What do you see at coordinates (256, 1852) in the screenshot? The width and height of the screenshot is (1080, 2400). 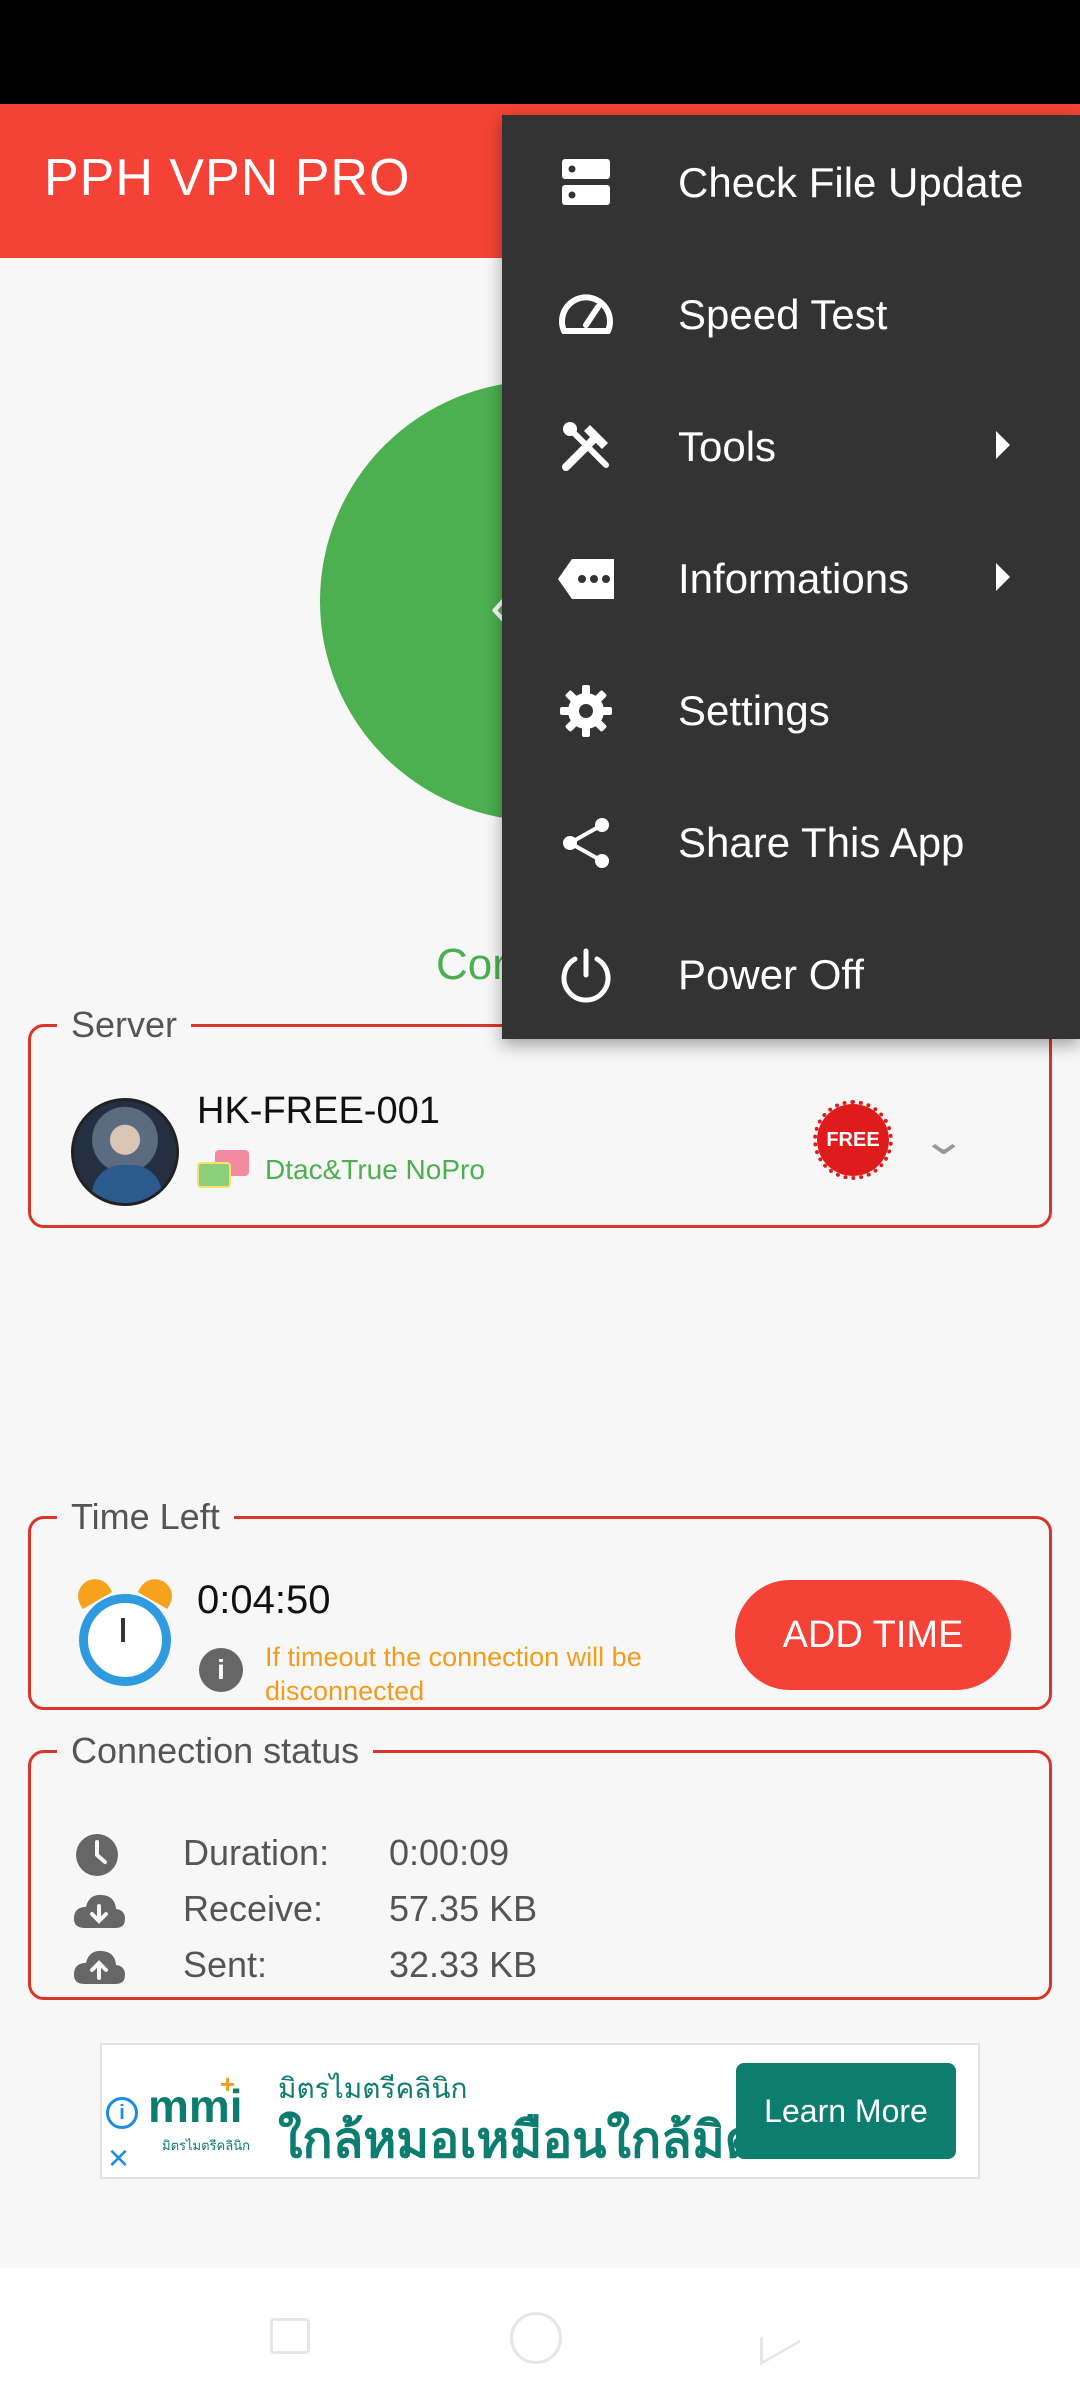 I see `duration-label: Duration:` at bounding box center [256, 1852].